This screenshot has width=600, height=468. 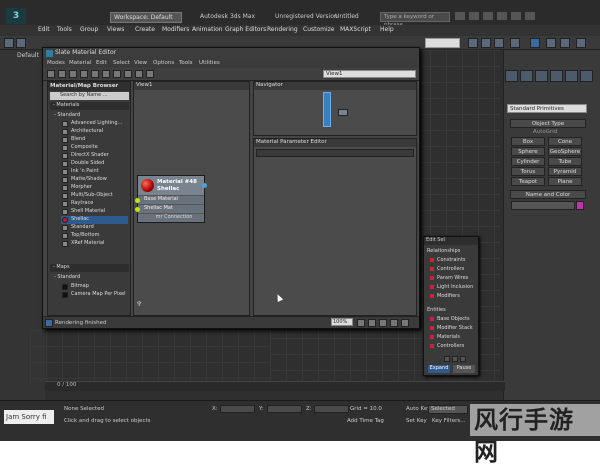 What do you see at coordinates (106, 74) in the screenshot?
I see `show-background-icon` at bounding box center [106, 74].